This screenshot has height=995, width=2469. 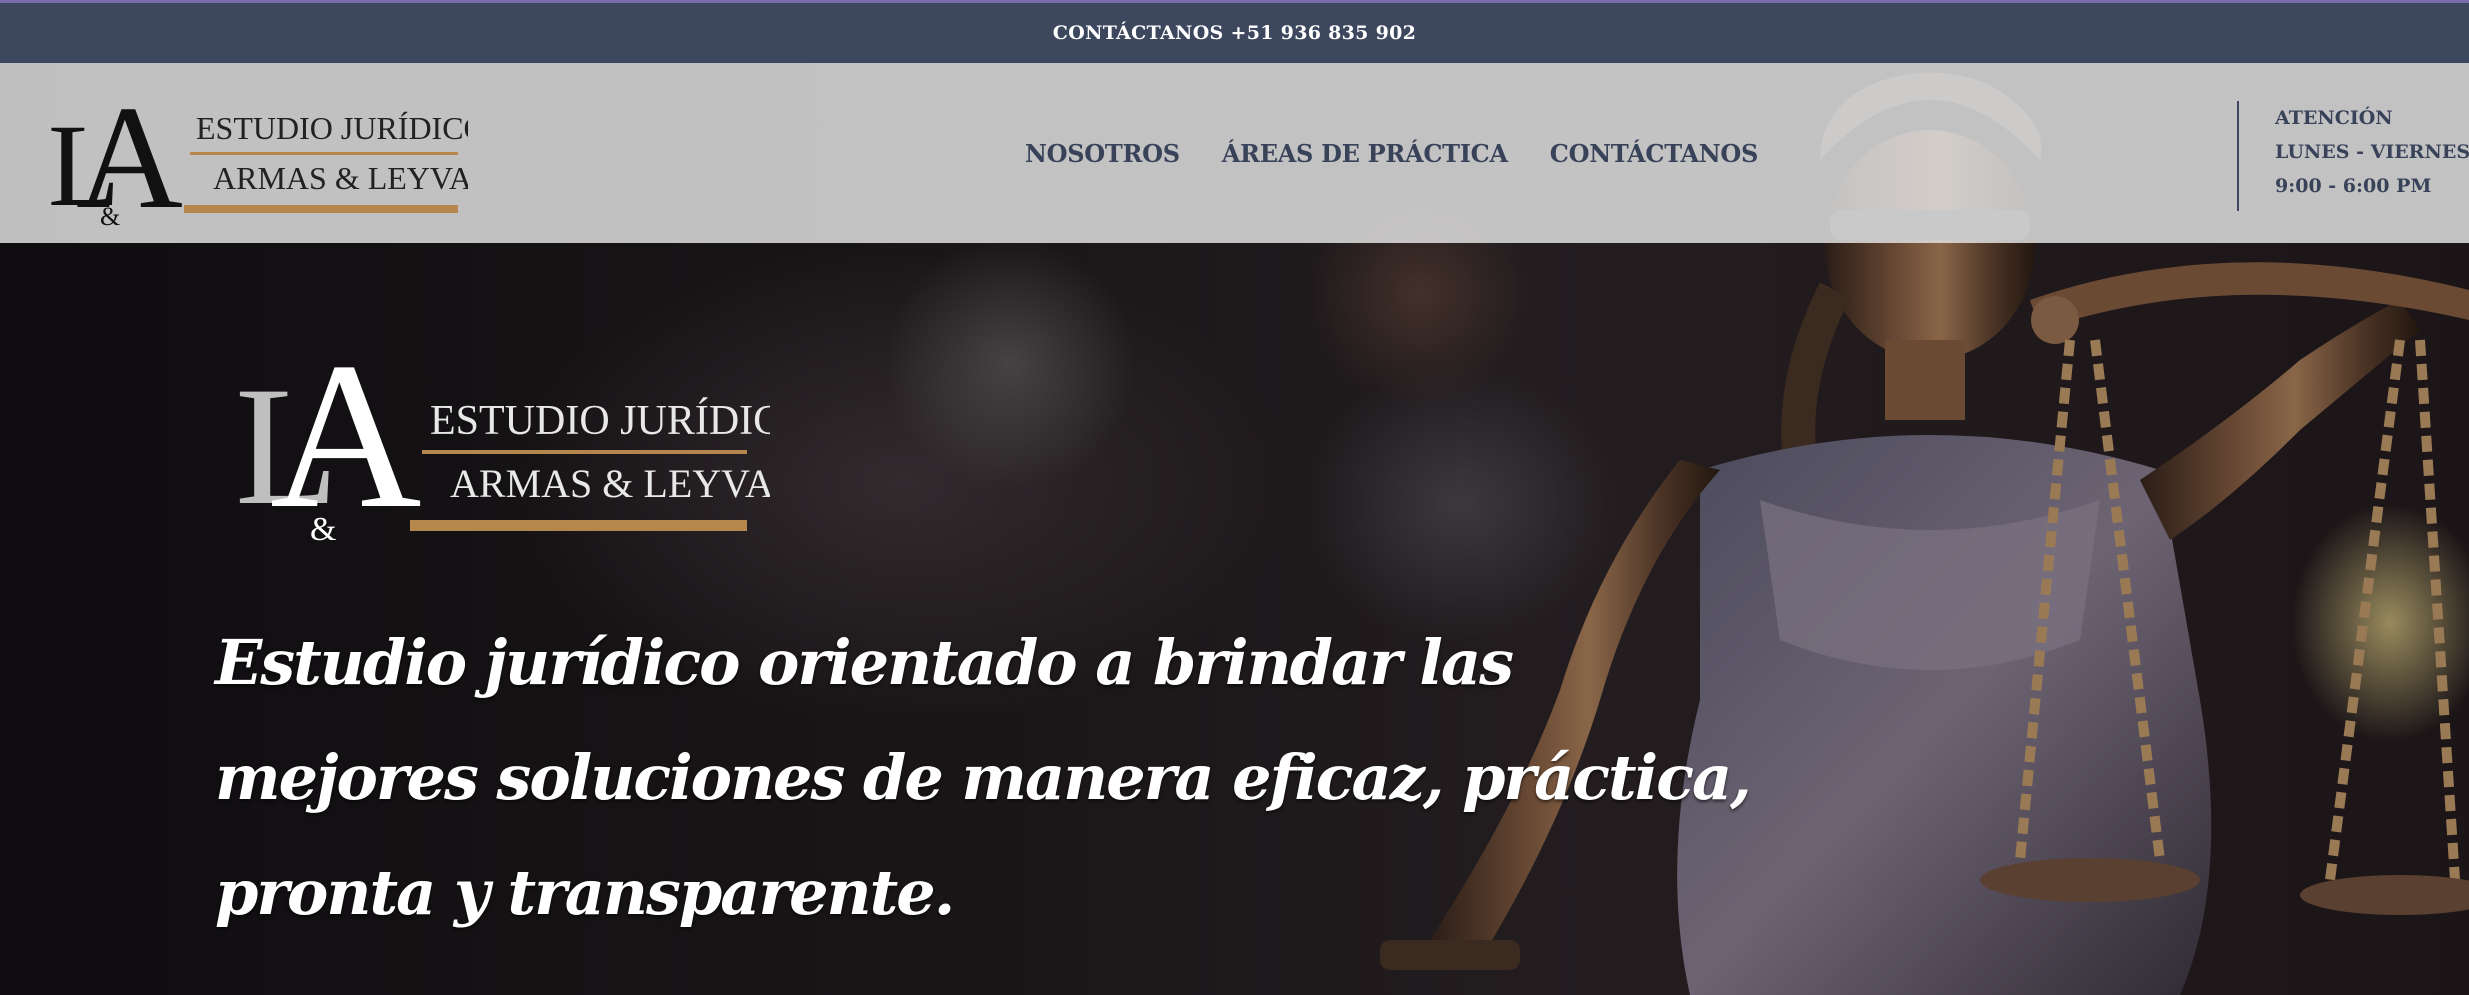 I want to click on monogram-a: A, so click(x=129, y=152).